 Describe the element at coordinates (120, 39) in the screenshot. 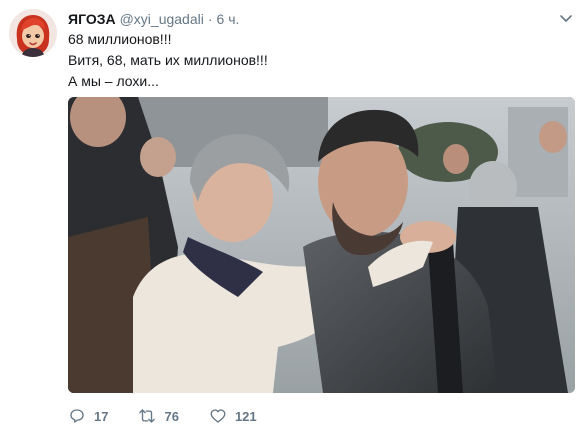

I see `tweet-line: 68 миллионов!!!` at that location.